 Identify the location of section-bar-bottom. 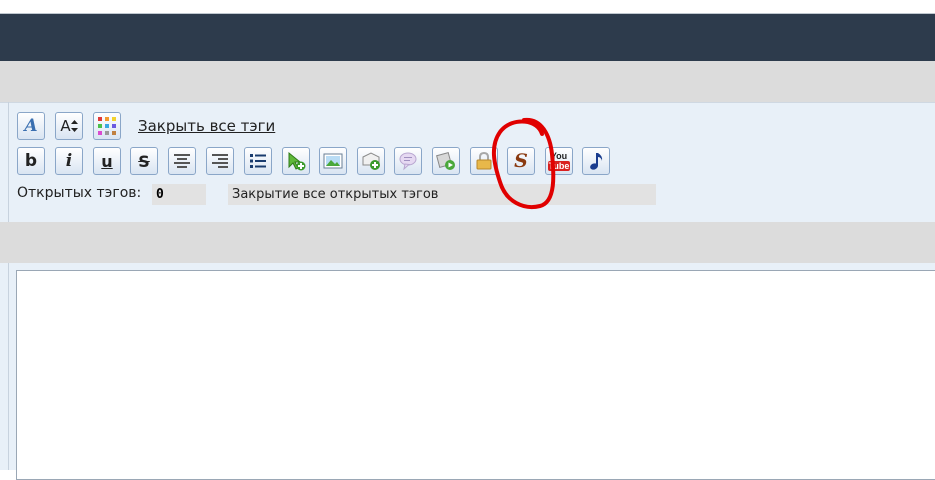
(467, 242).